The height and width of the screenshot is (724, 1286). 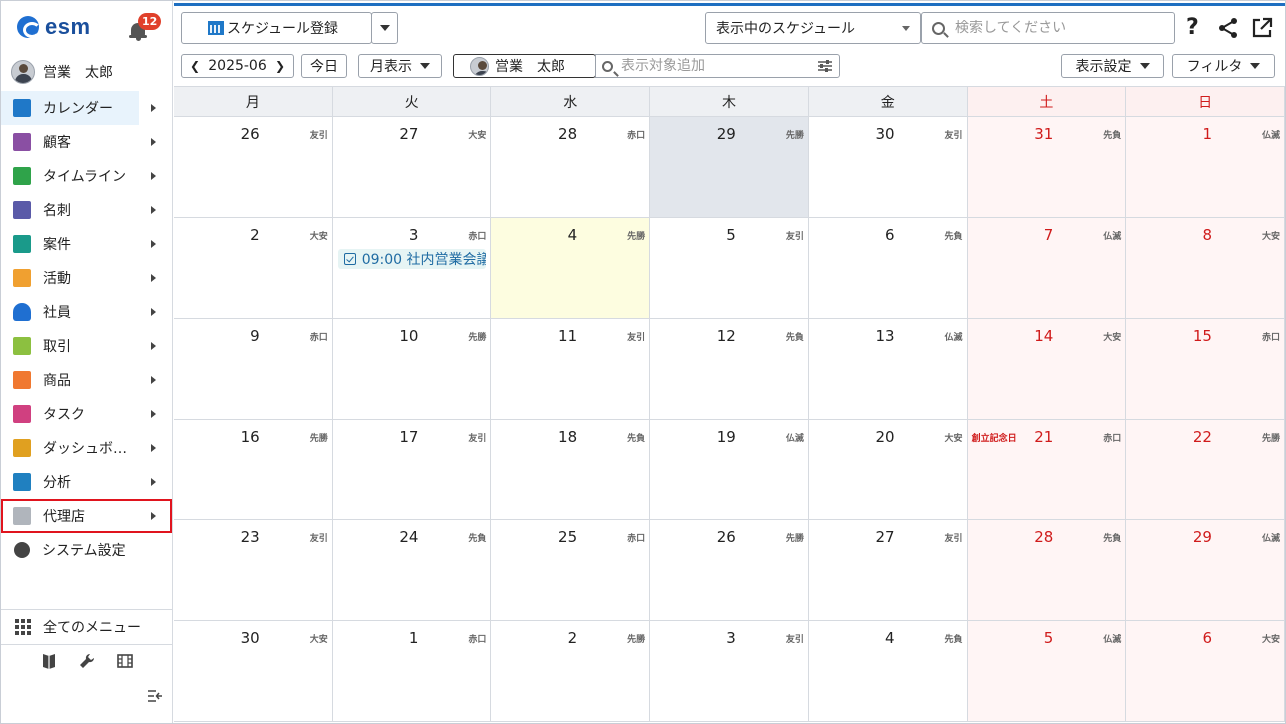 I want to click on sidebar-item-document: 代理店, so click(x=86, y=516).